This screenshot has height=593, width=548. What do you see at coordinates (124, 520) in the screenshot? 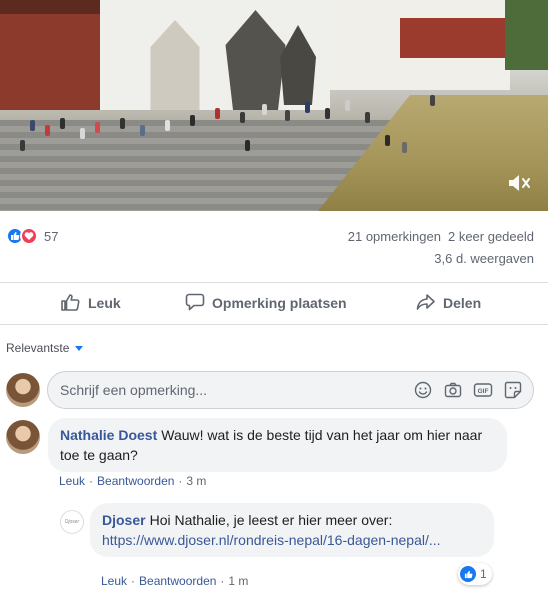
I see `reply-author: Djoser` at bounding box center [124, 520].